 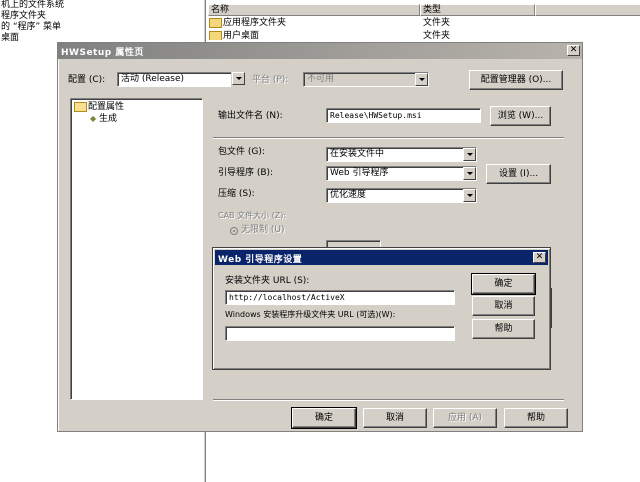 I want to click on compression-select: 优化速度, so click(x=401, y=195).